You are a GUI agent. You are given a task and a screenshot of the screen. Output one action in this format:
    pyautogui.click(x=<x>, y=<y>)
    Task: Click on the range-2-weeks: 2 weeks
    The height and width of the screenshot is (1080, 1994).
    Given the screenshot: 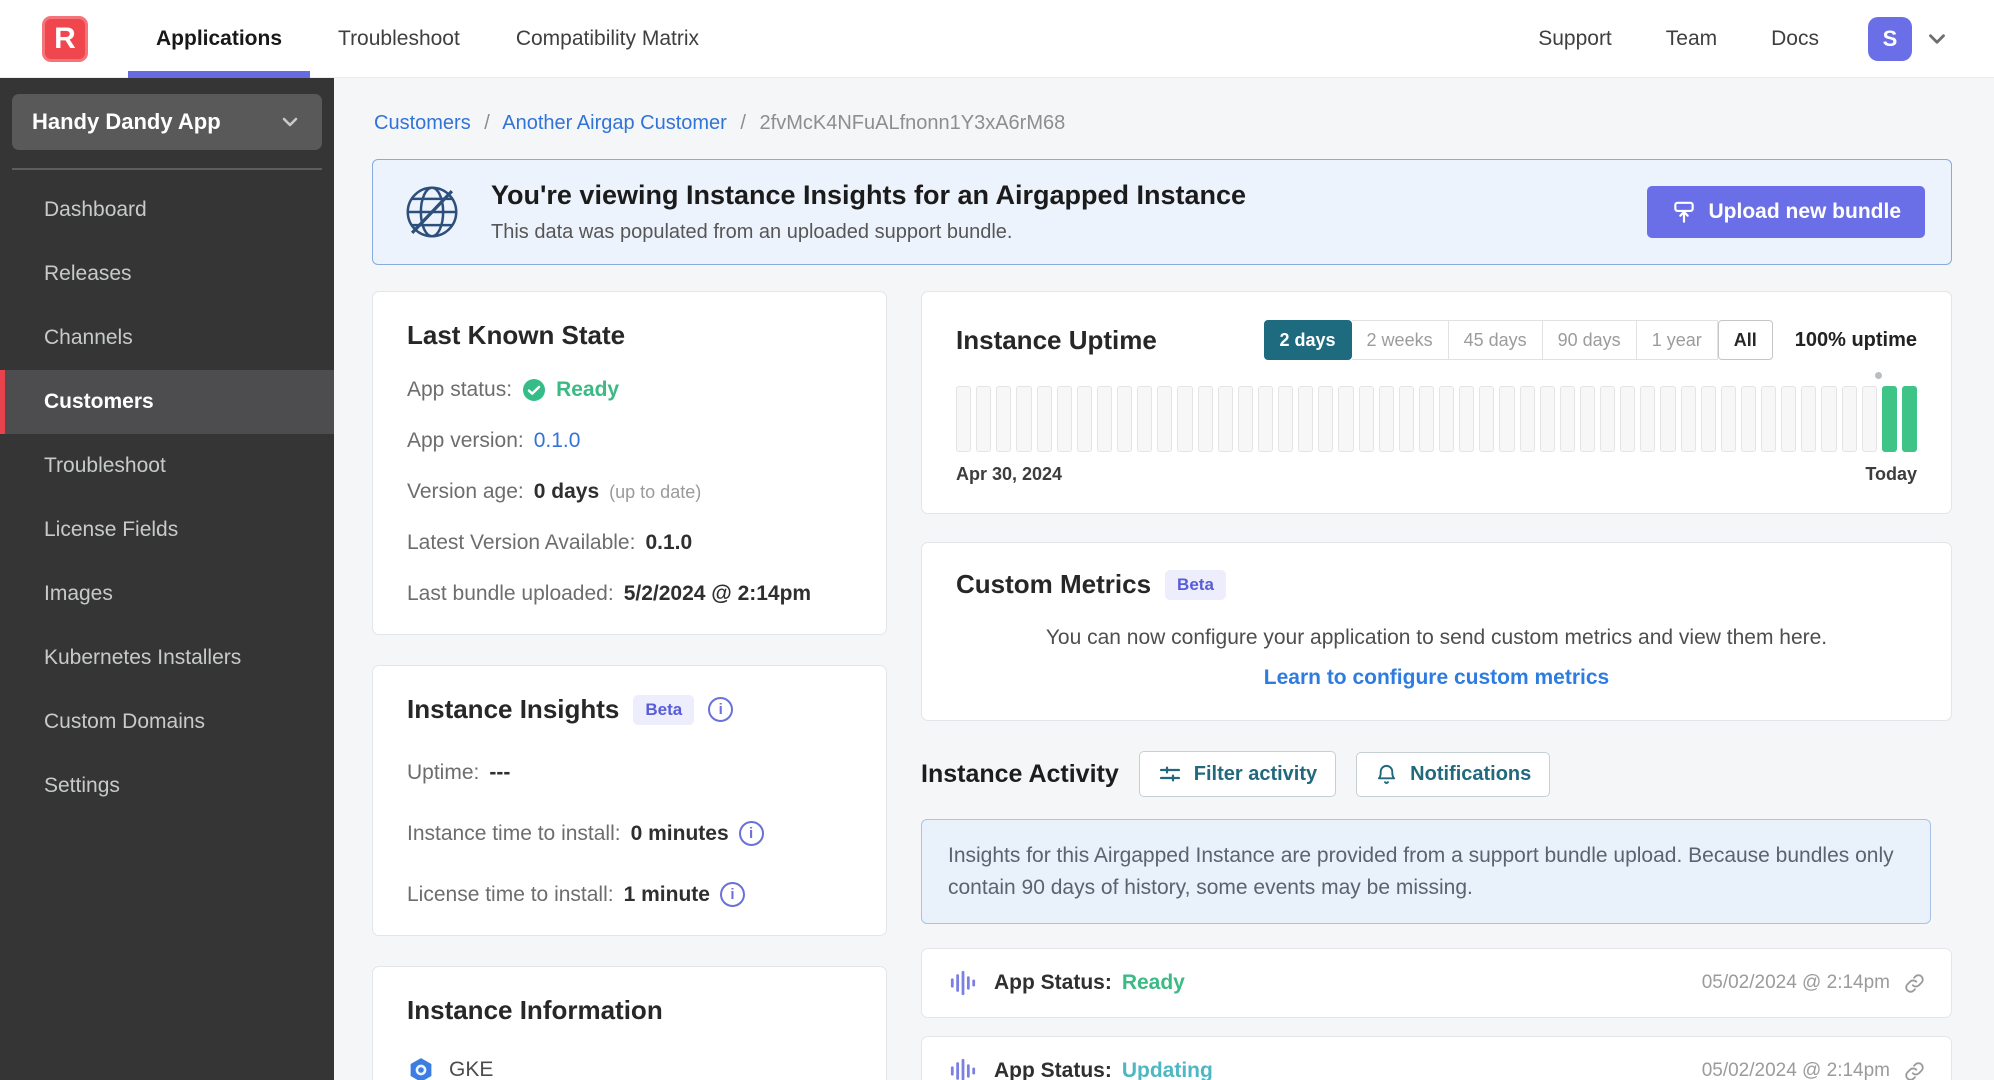 What is the action you would take?
    pyautogui.click(x=1400, y=340)
    